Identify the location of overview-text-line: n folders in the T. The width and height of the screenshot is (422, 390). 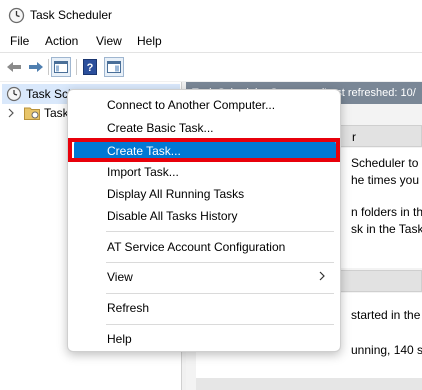
(386, 212).